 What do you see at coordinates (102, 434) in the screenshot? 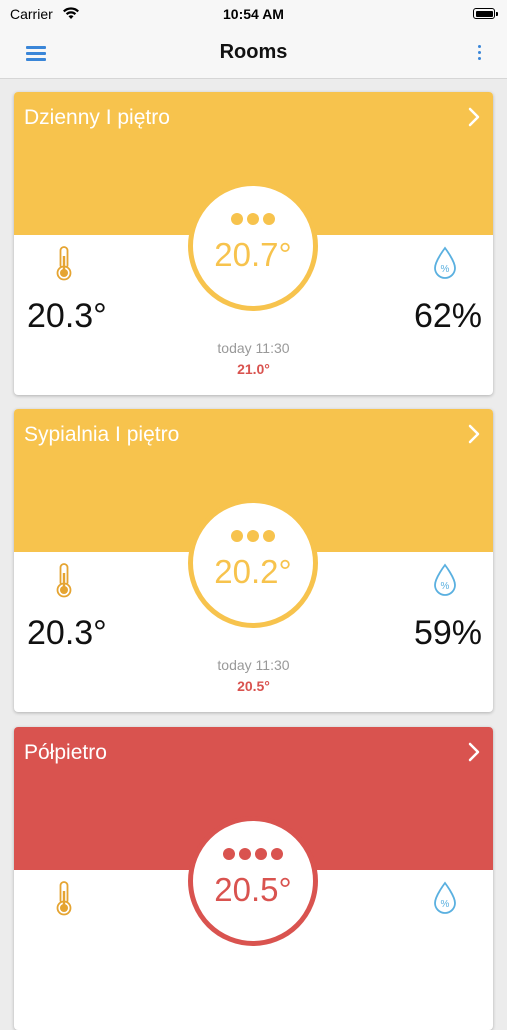
I see `room-name: Sypialnia I piętro` at bounding box center [102, 434].